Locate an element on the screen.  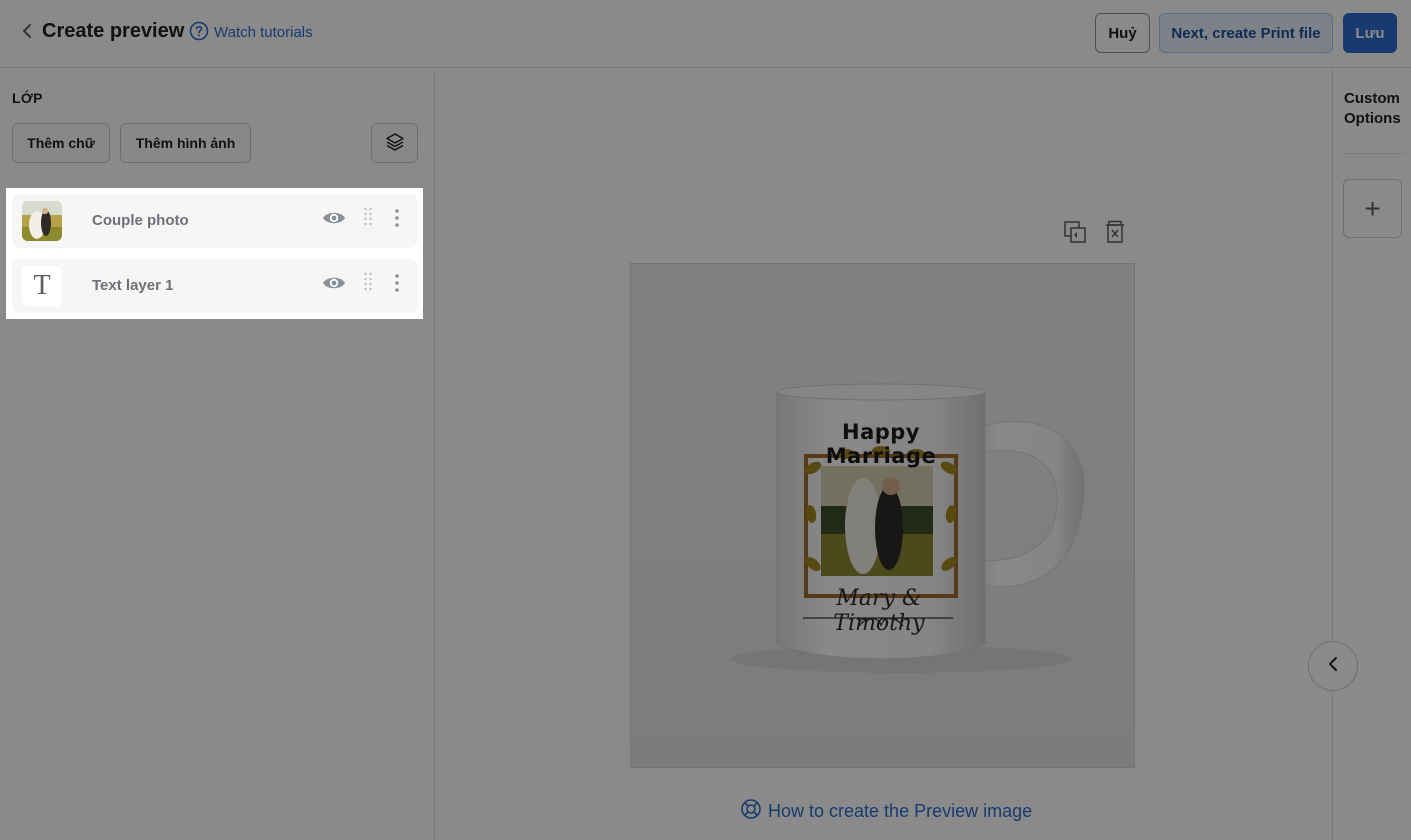
how-to-create-preview-link: How to create the Preview image is located at coordinates (886, 811).